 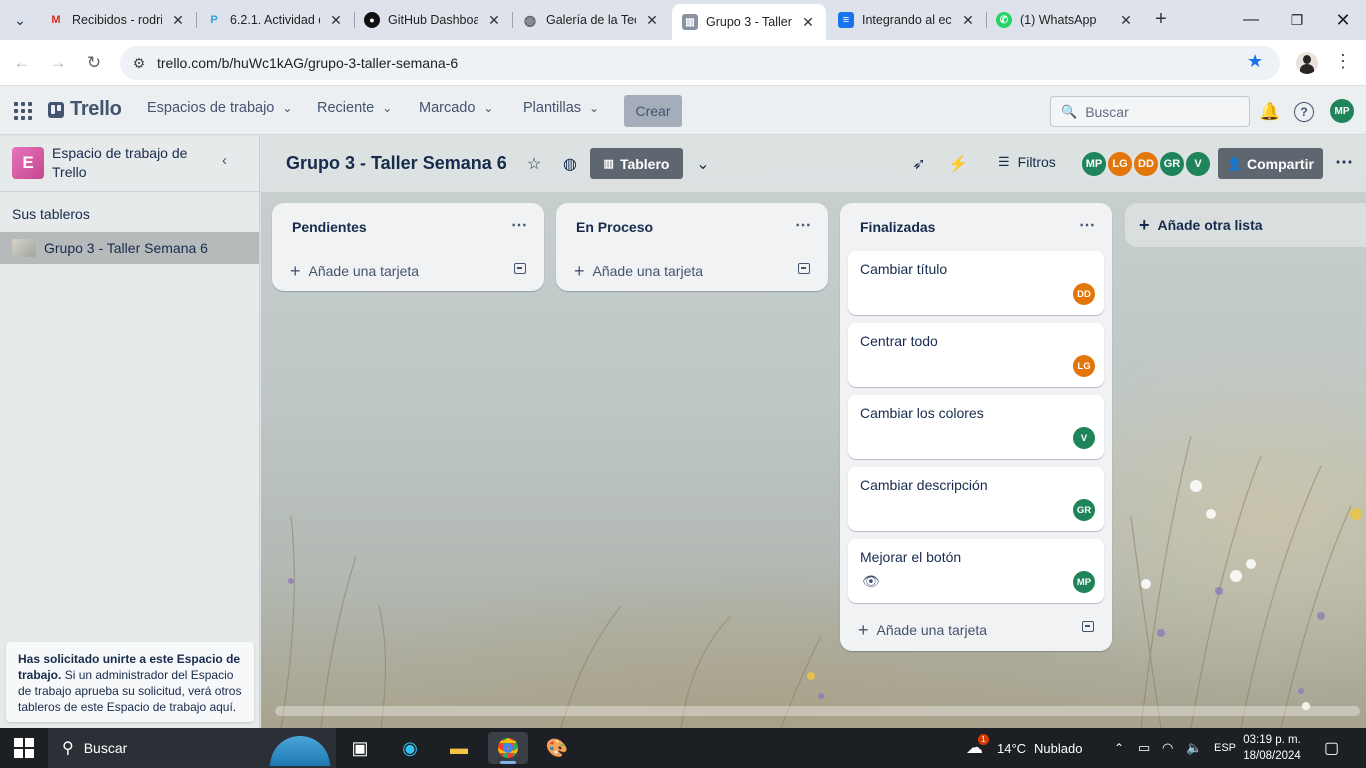 I want to click on chrome-profile-avatar, so click(x=1307, y=63).